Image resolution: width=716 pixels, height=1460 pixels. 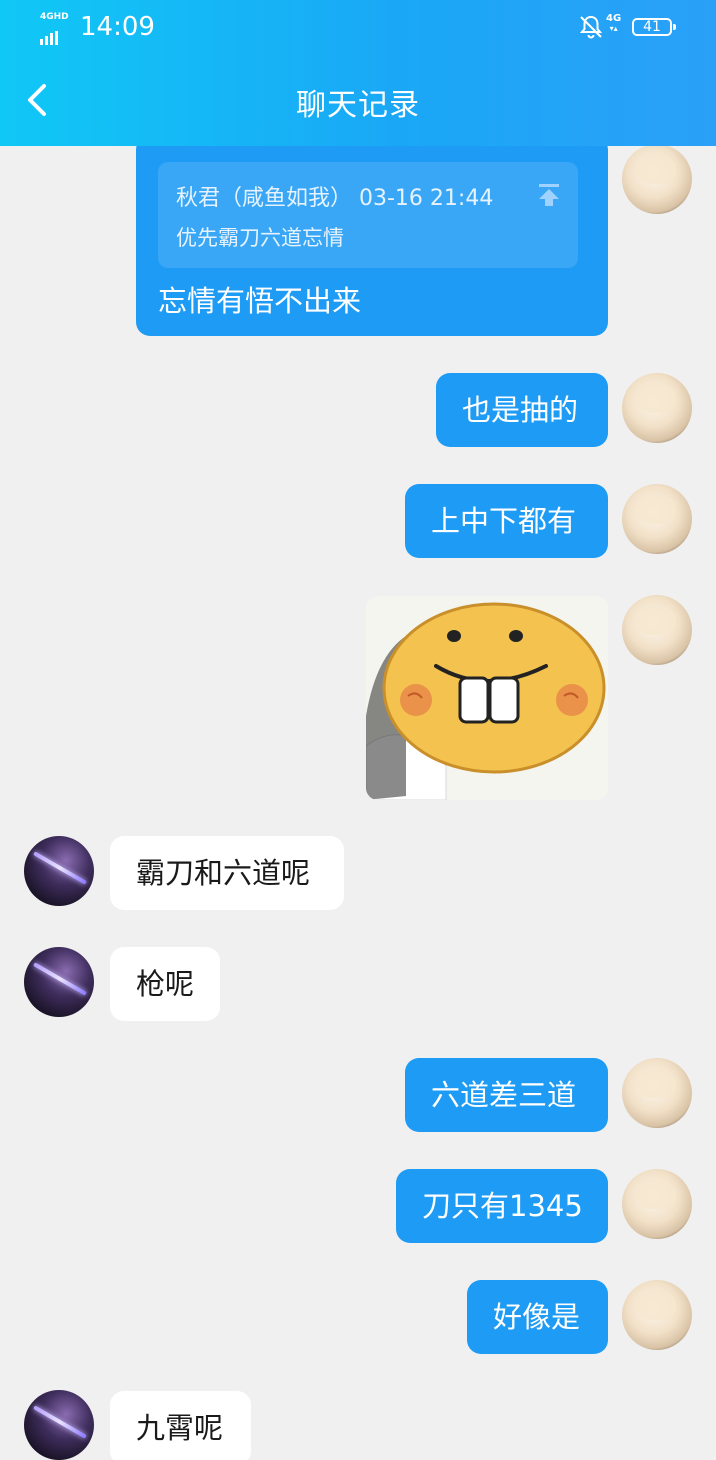 I want to click on message-text: 九霄呢, so click(x=180, y=1428).